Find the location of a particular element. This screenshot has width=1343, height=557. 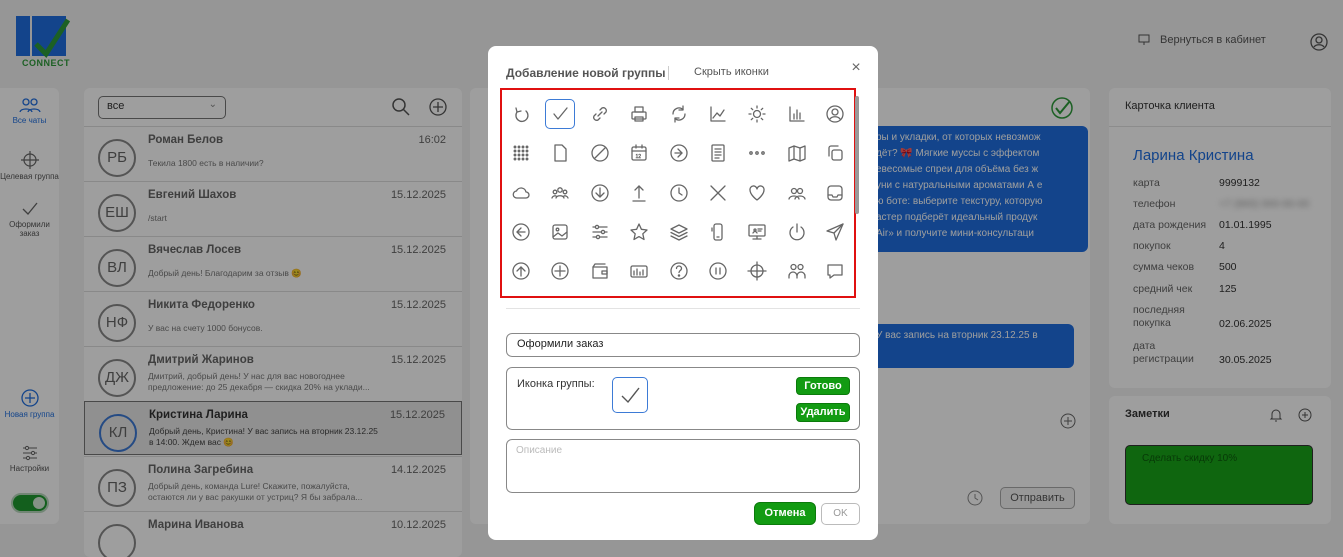

line-chart-icon is located at coordinates (718, 114).